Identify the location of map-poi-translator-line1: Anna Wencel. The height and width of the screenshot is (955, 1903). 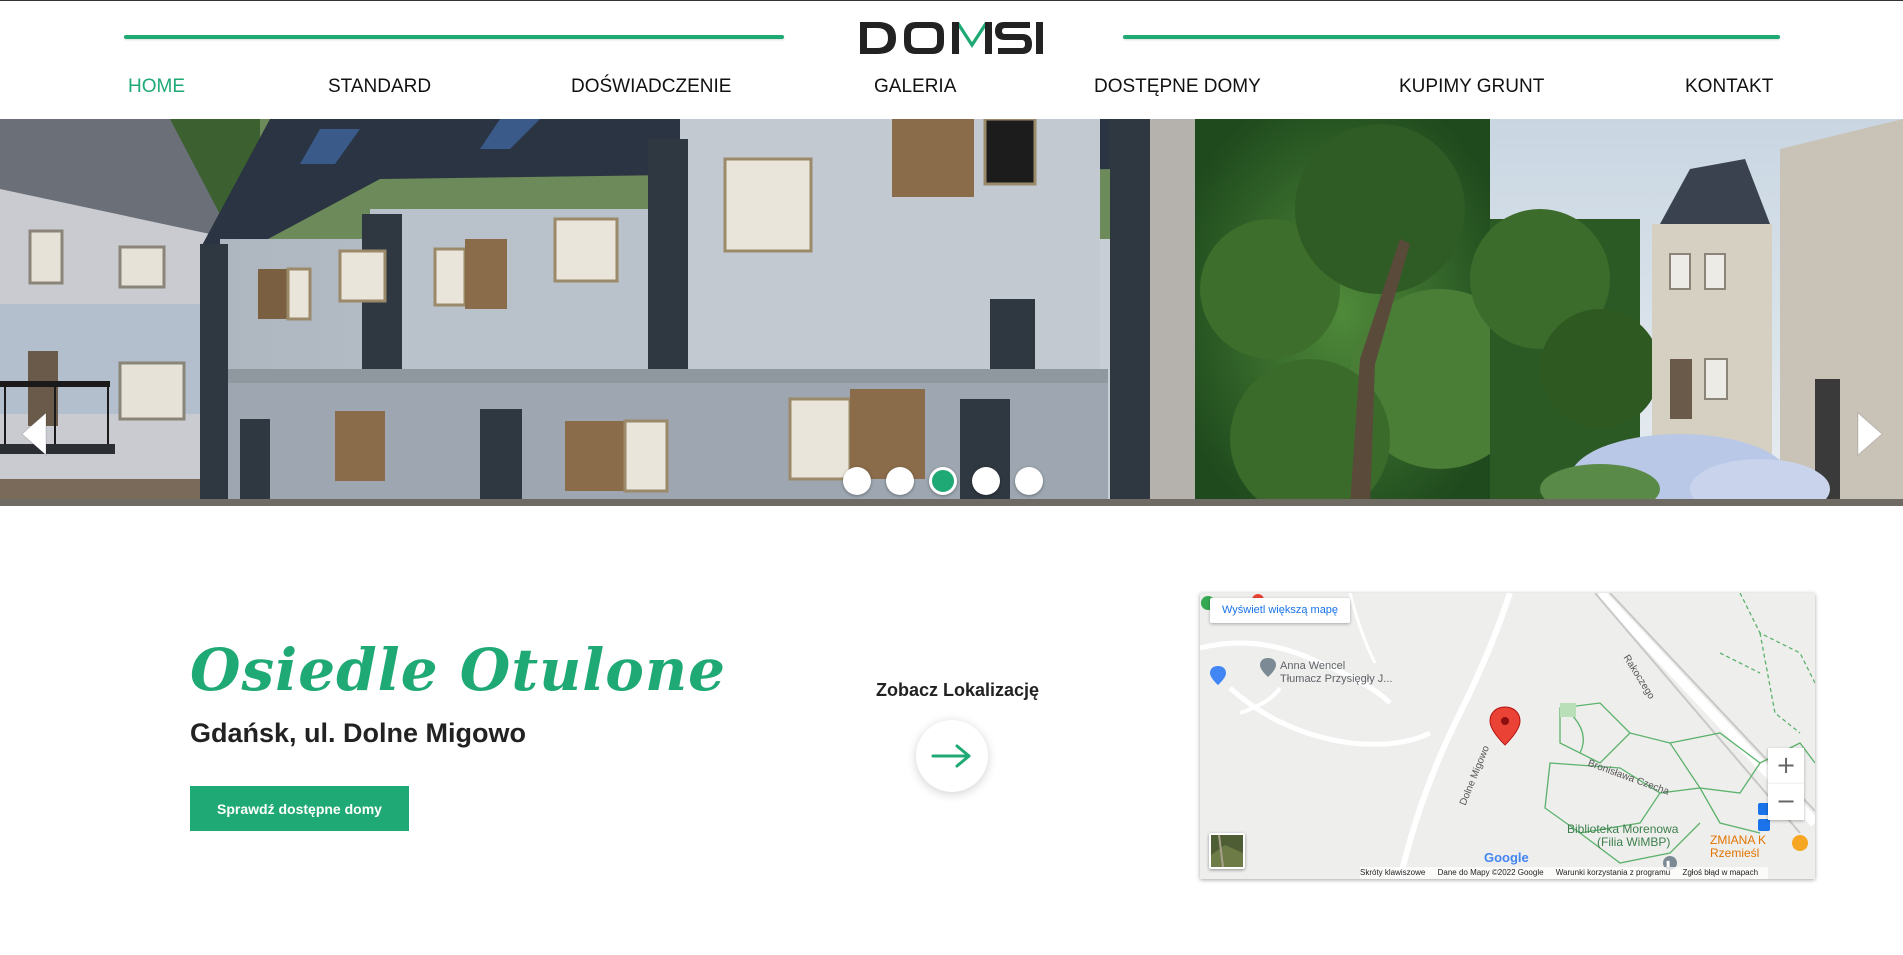
(1313, 666).